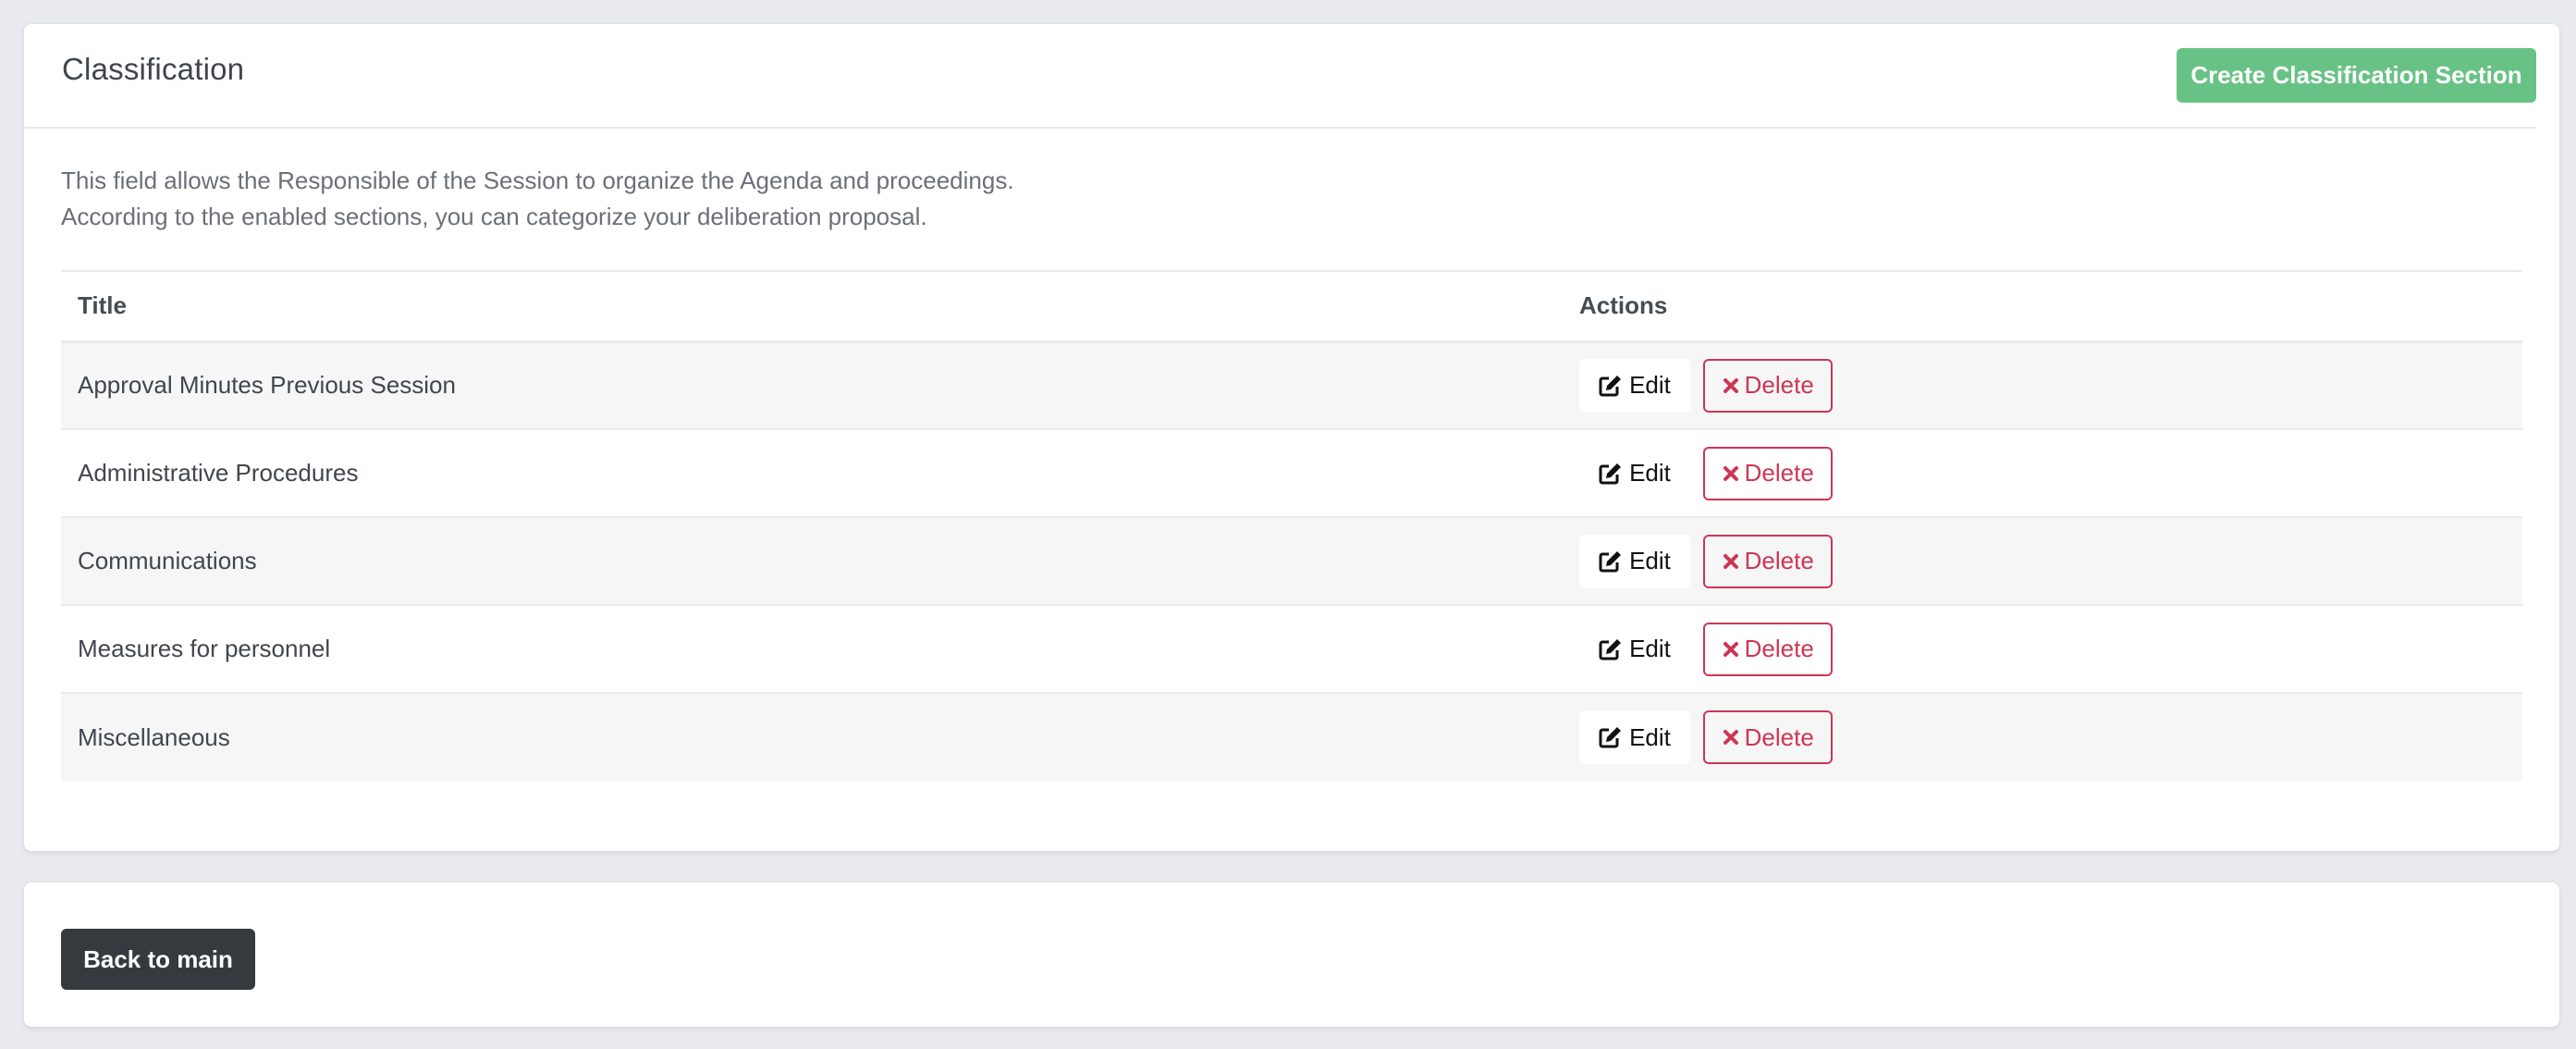 The height and width of the screenshot is (1049, 2576). I want to click on row-title: Measures for personnel, so click(204, 648).